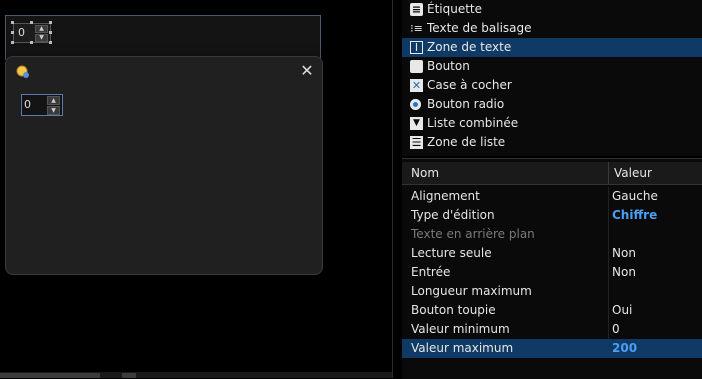 The width and height of the screenshot is (702, 379). I want to click on toolbox-item-text: Case à cocher, so click(469, 85).